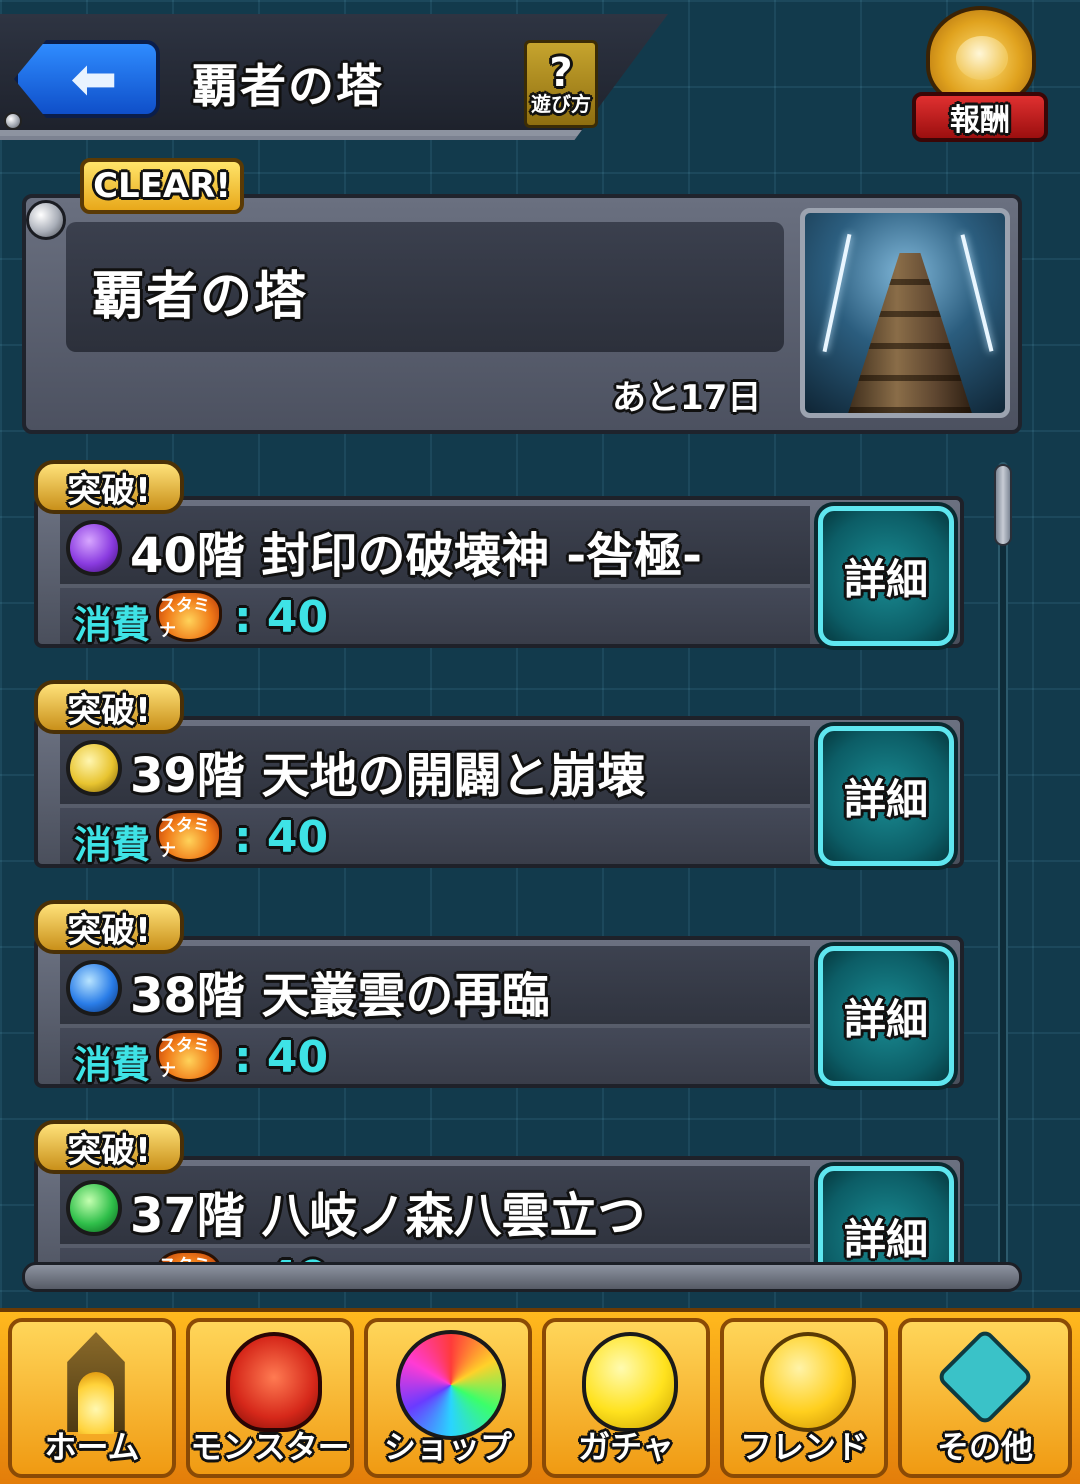 This screenshot has width=1080, height=1484. What do you see at coordinates (388, 776) in the screenshot?
I see `floor-title: 39階 天地の開闢と崩壊` at bounding box center [388, 776].